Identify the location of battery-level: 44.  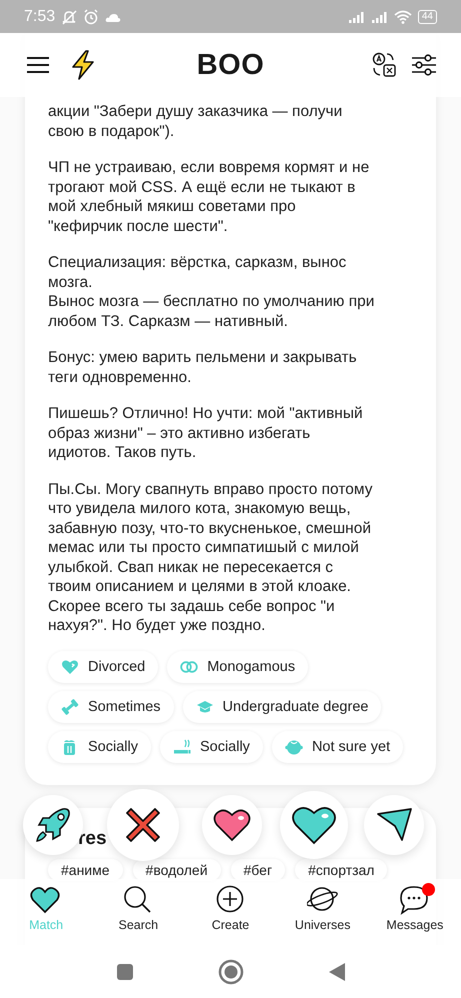
(427, 17).